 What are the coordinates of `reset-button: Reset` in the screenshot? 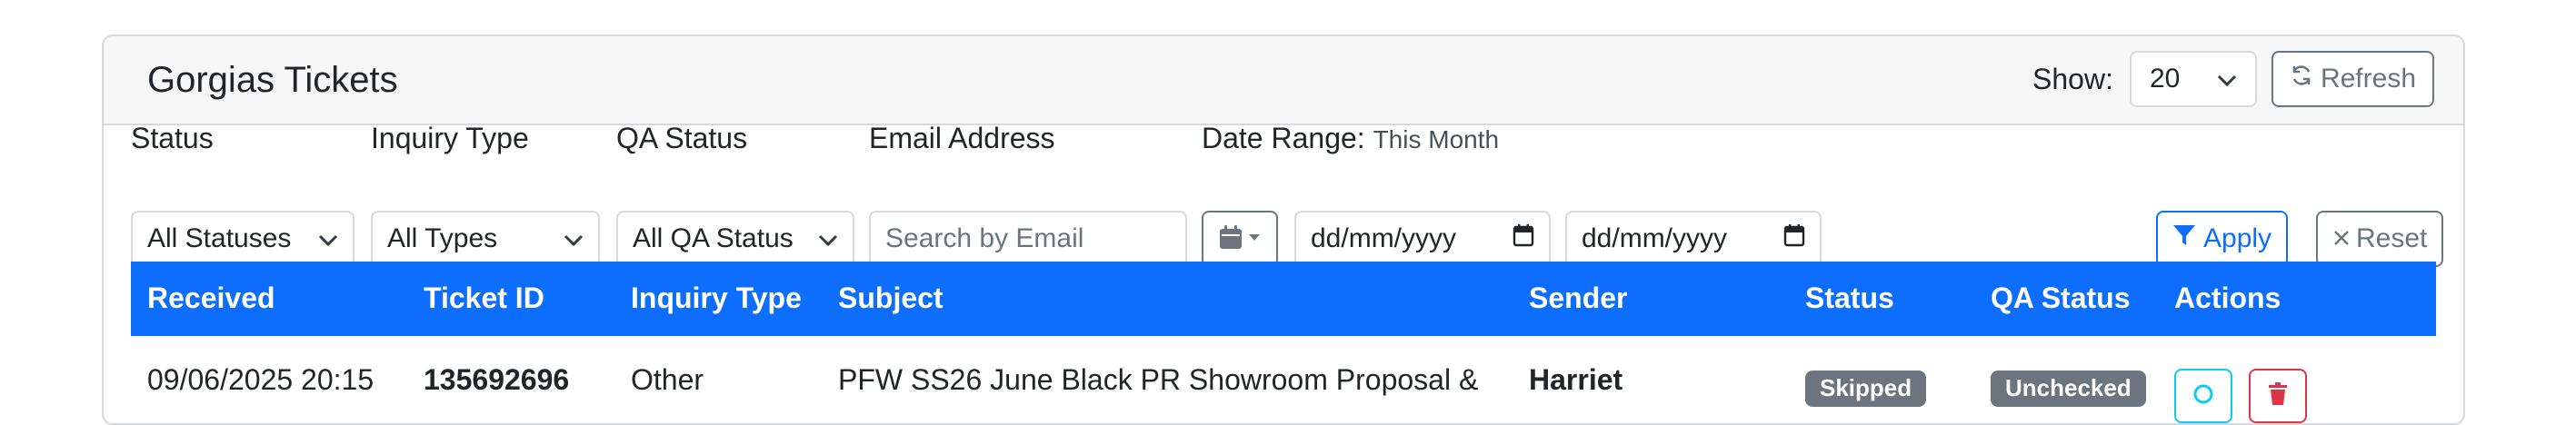 It's located at (2380, 239).